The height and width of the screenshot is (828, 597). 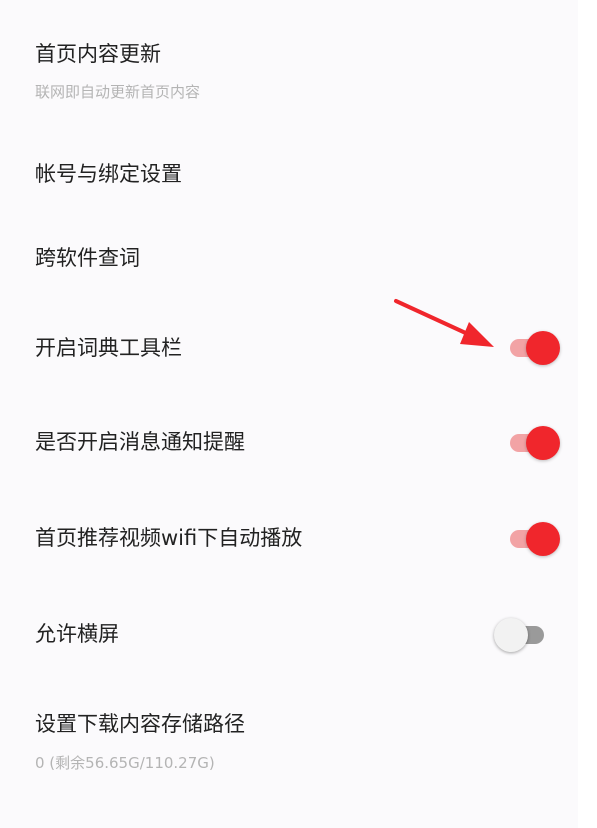 I want to click on setting-label: 设置下载内容存储路径, so click(x=140, y=724).